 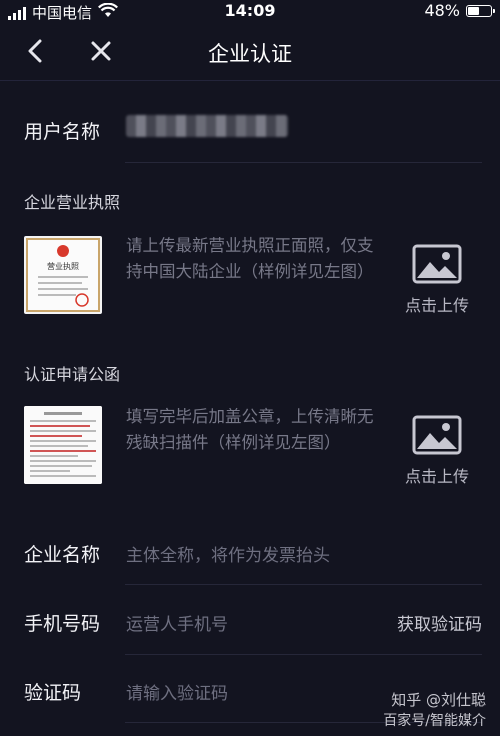 I want to click on application-letter-sample-image, so click(x=63, y=445).